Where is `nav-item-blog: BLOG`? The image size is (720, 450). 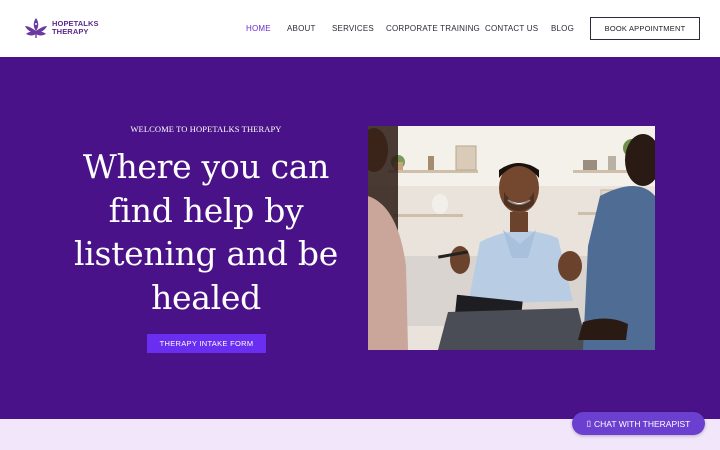 nav-item-blog: BLOG is located at coordinates (562, 29).